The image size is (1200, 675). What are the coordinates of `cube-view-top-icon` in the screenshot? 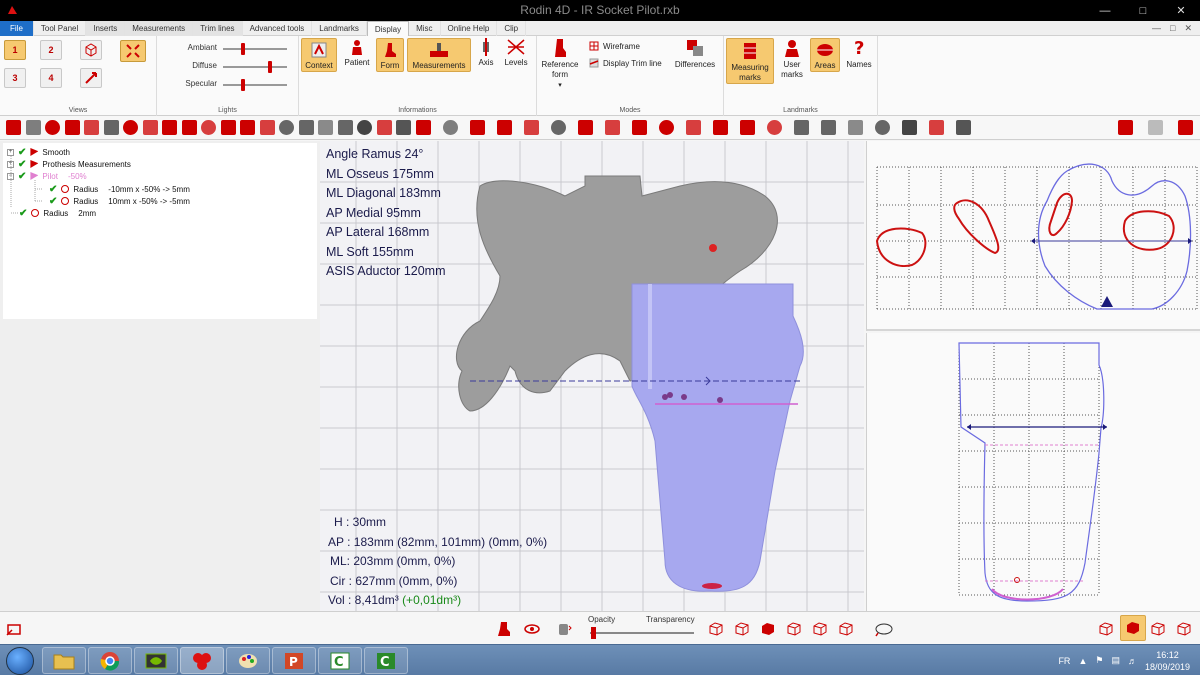 It's located at (820, 629).